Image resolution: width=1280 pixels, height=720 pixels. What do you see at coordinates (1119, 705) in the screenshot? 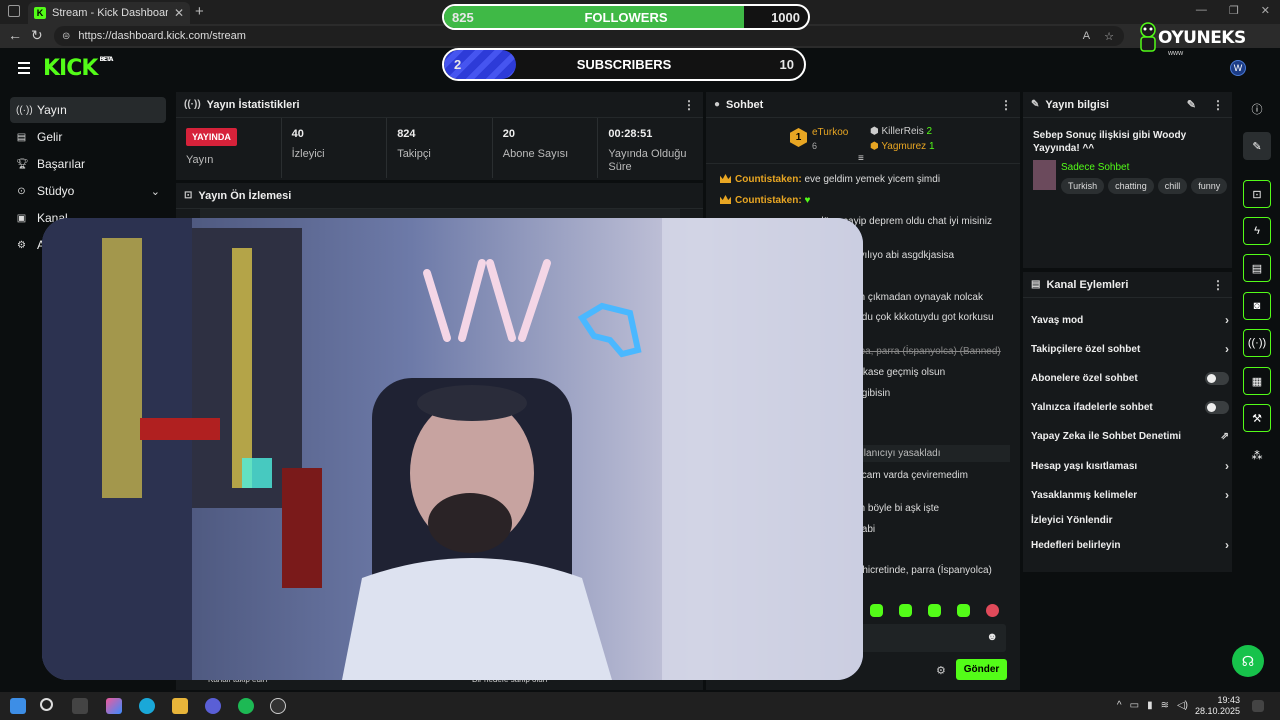
I see `chevron-up-icon: ^` at bounding box center [1119, 705].